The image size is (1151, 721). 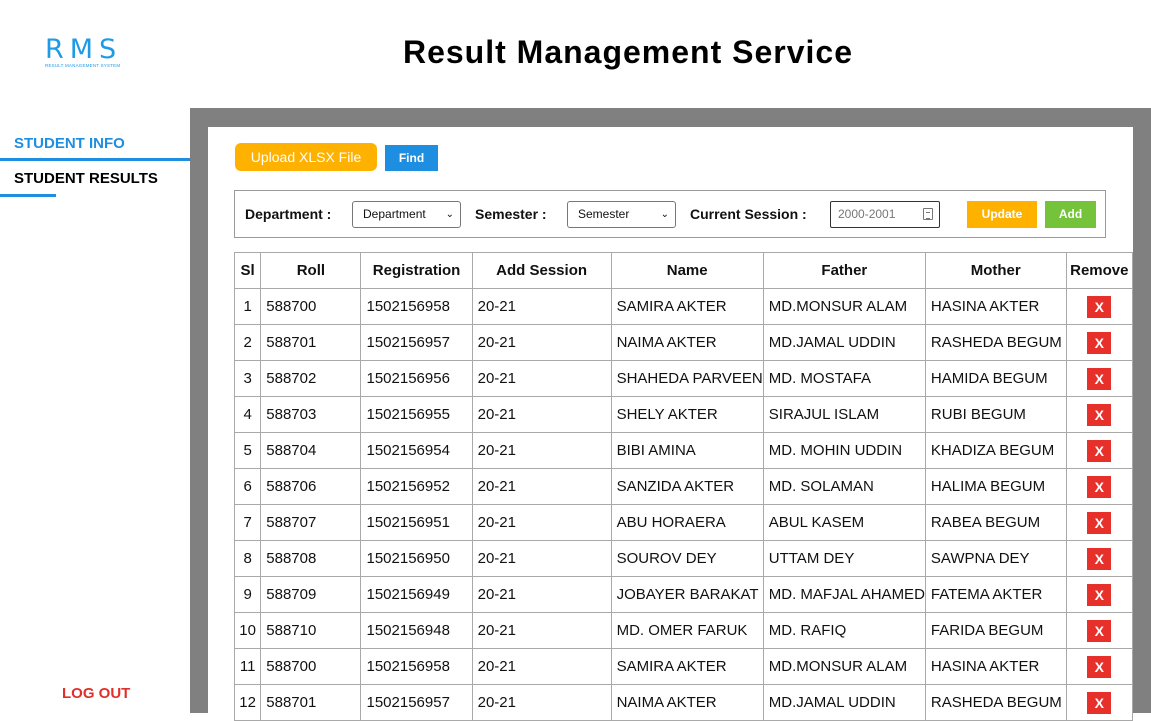 What do you see at coordinates (247, 558) in the screenshot?
I see `table-cell: 8` at bounding box center [247, 558].